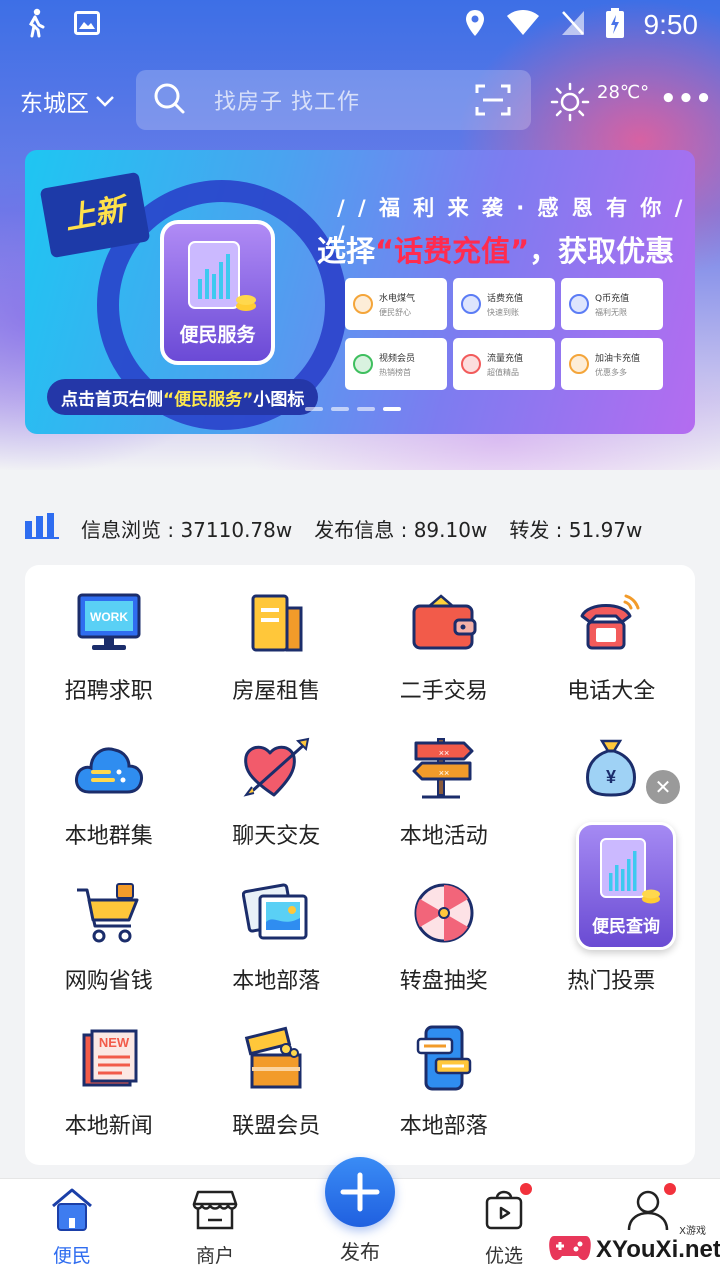 Image resolution: width=720 pixels, height=1280 pixels. Describe the element at coordinates (612, 659) in the screenshot. I see `menu-item: 电话大全` at that location.